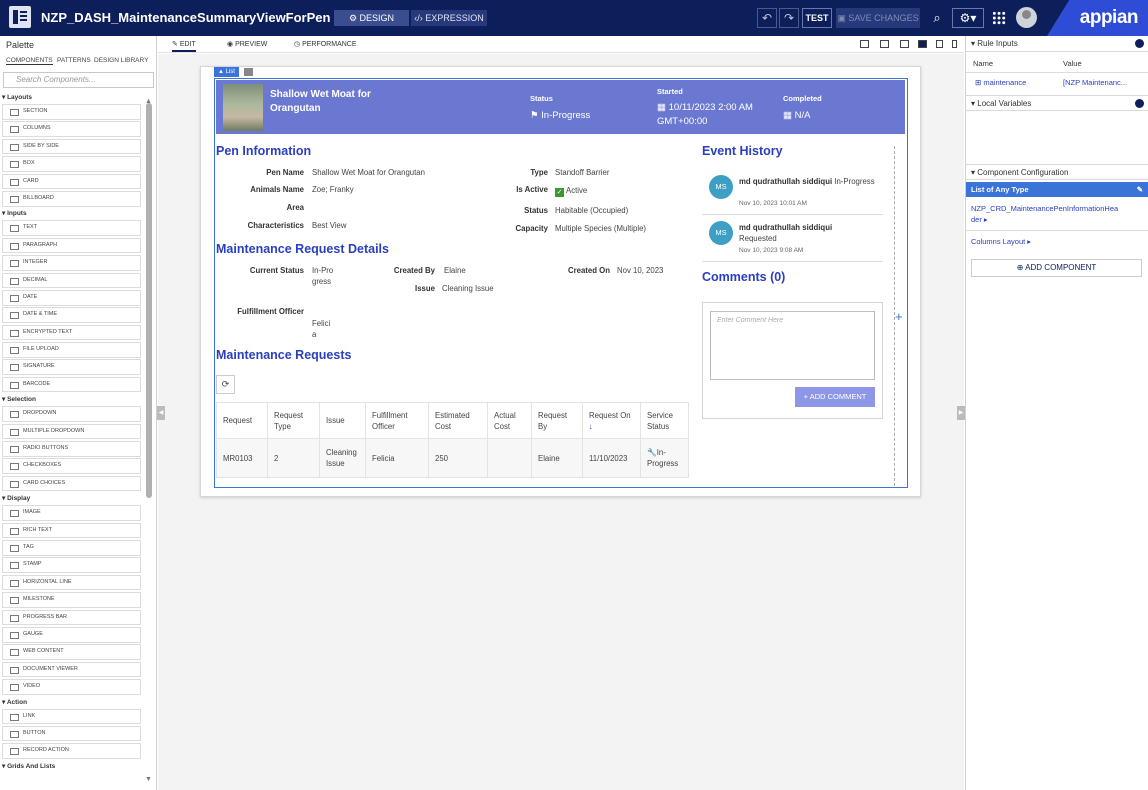  What do you see at coordinates (397, 458) in the screenshot?
I see `officer-cell: Felicia` at bounding box center [397, 458].